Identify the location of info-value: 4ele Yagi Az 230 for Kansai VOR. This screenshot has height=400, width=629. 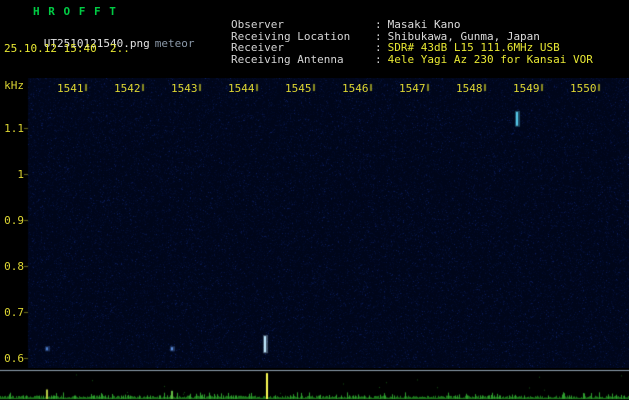
(490, 59).